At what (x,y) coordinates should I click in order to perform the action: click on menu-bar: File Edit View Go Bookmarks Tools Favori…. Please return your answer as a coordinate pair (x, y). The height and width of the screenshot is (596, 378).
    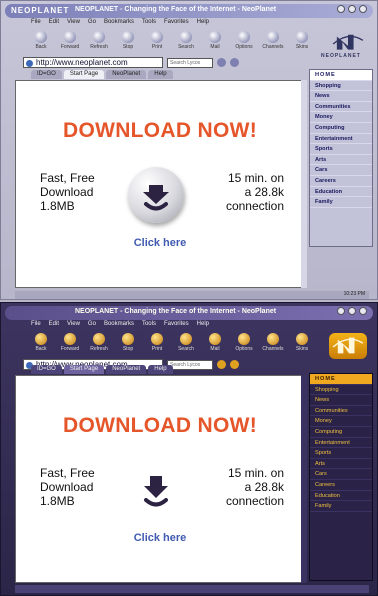
    Looking at the image, I should click on (120, 326).